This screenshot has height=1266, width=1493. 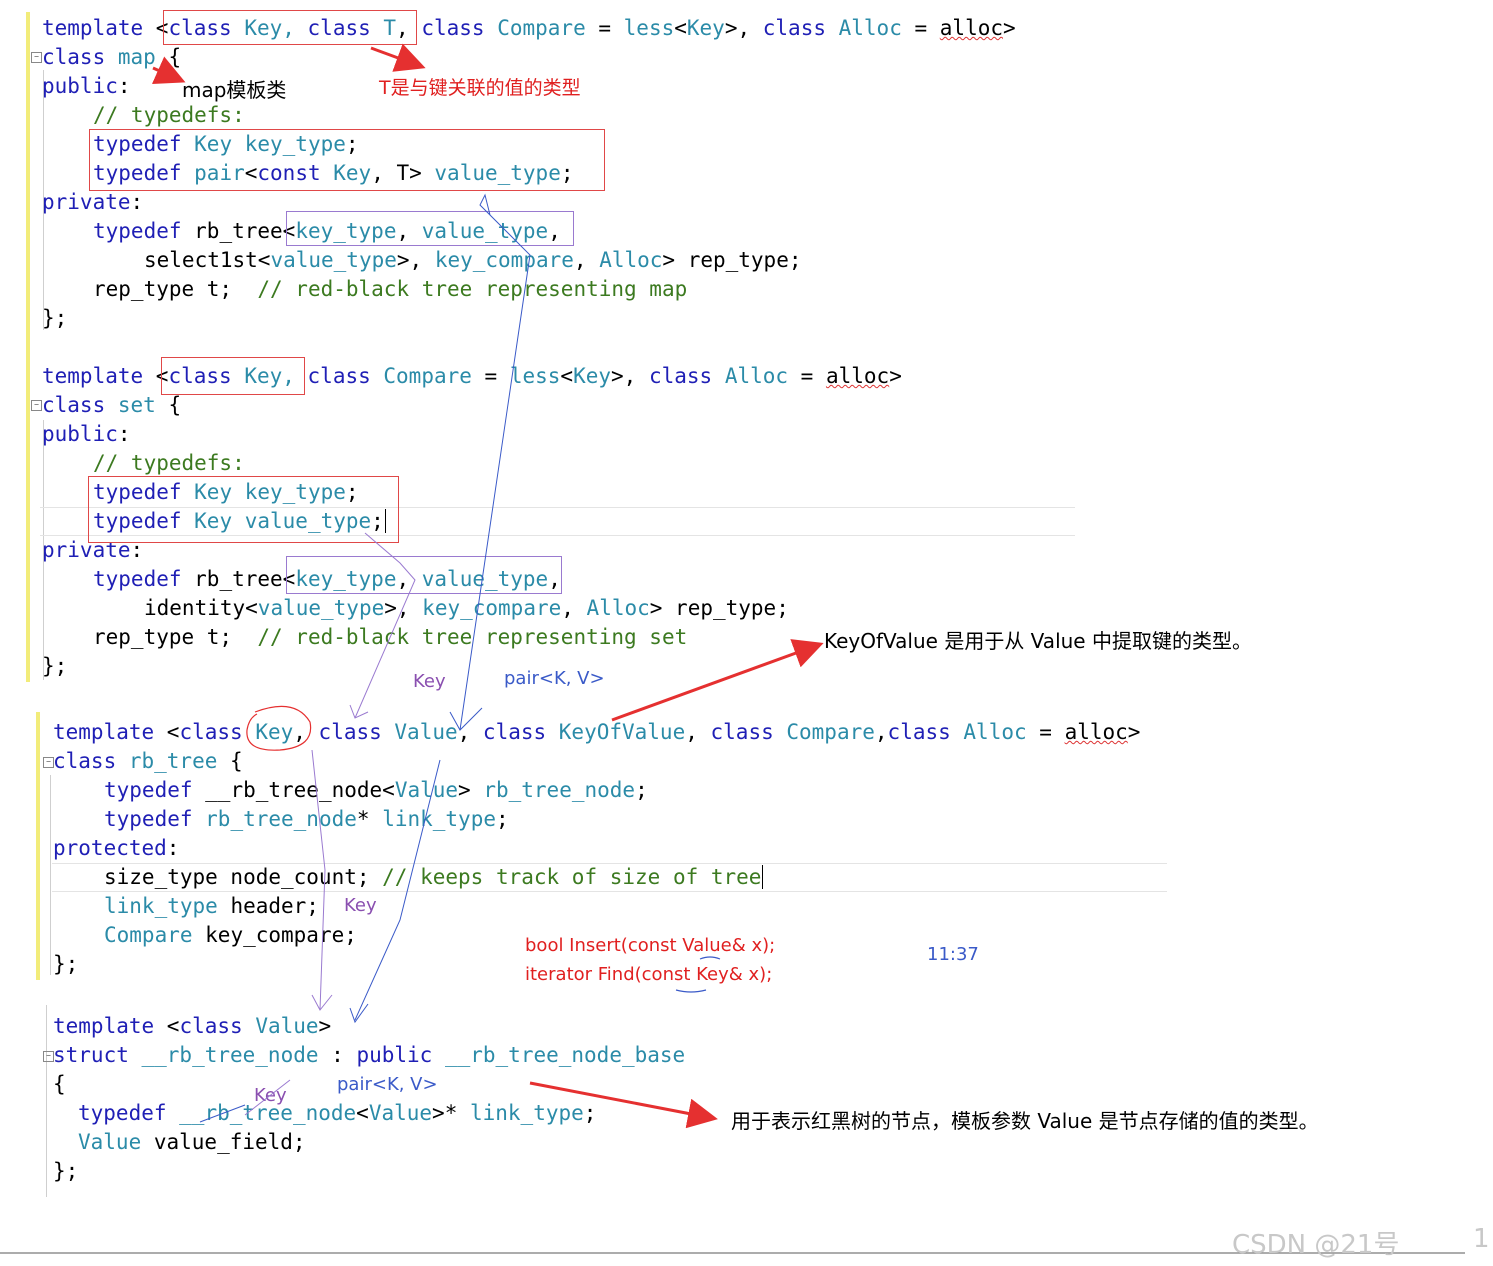 I want to click on arrow-to-t-value-label, so click(x=398, y=57).